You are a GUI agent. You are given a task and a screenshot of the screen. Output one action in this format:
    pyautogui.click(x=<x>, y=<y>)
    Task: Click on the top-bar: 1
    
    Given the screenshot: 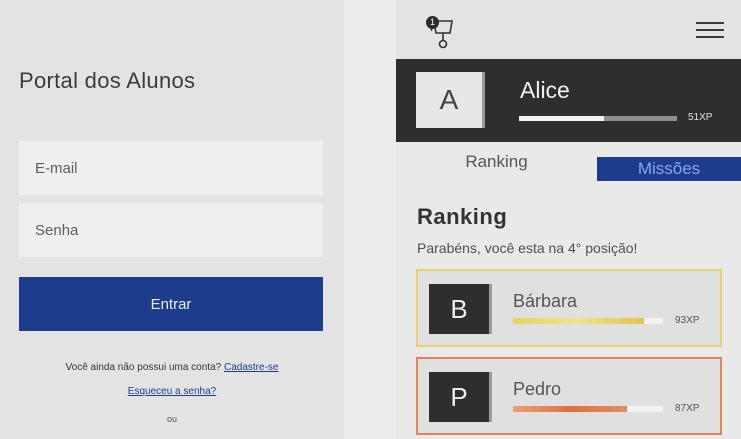 What is the action you would take?
    pyautogui.click(x=568, y=29)
    